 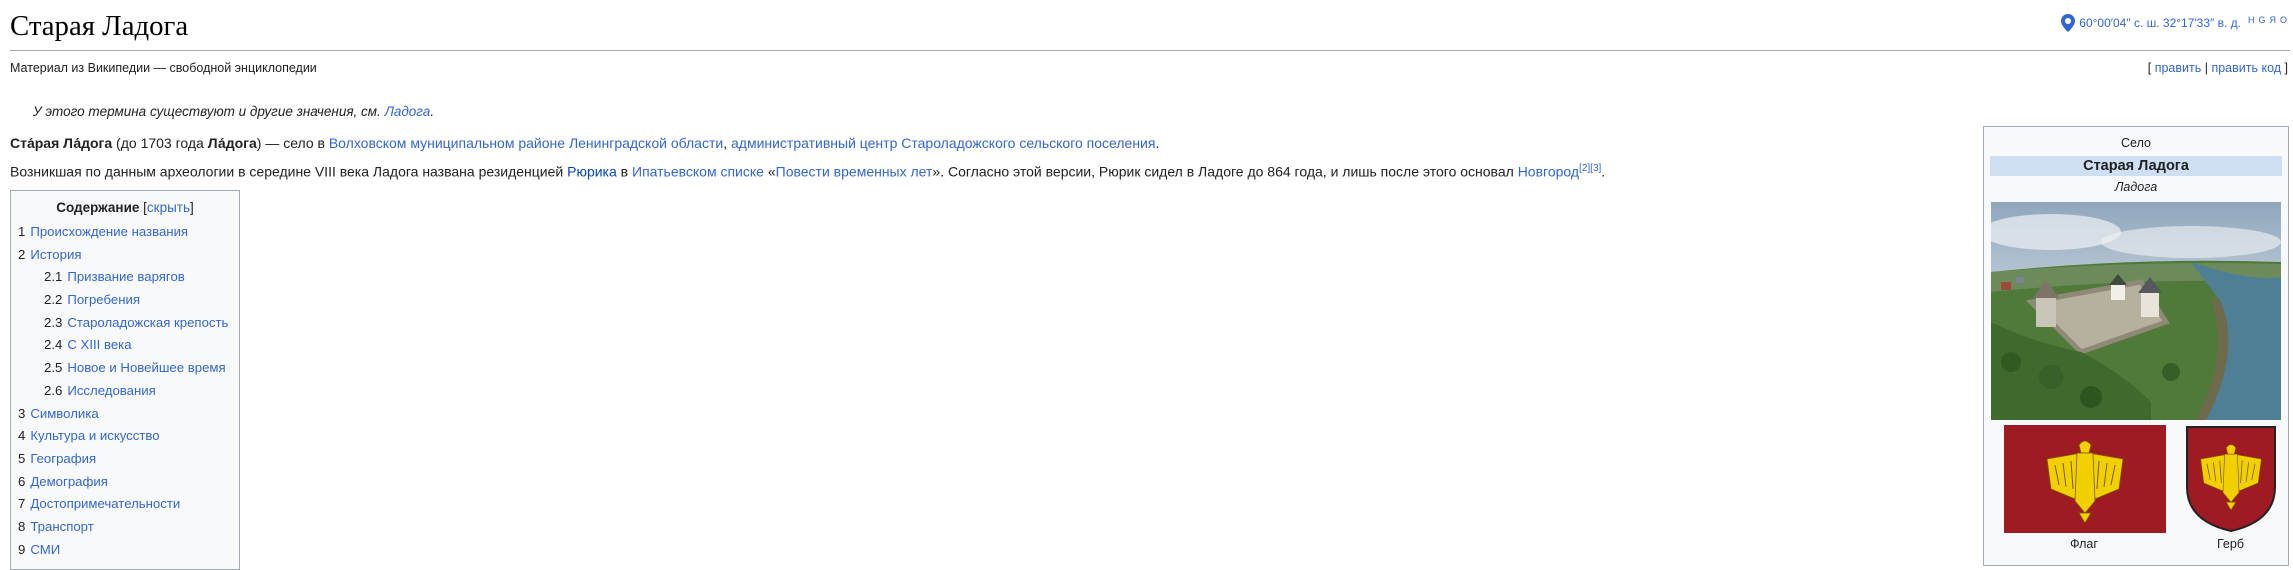 I want to click on toc-number: 9, so click(x=22, y=549).